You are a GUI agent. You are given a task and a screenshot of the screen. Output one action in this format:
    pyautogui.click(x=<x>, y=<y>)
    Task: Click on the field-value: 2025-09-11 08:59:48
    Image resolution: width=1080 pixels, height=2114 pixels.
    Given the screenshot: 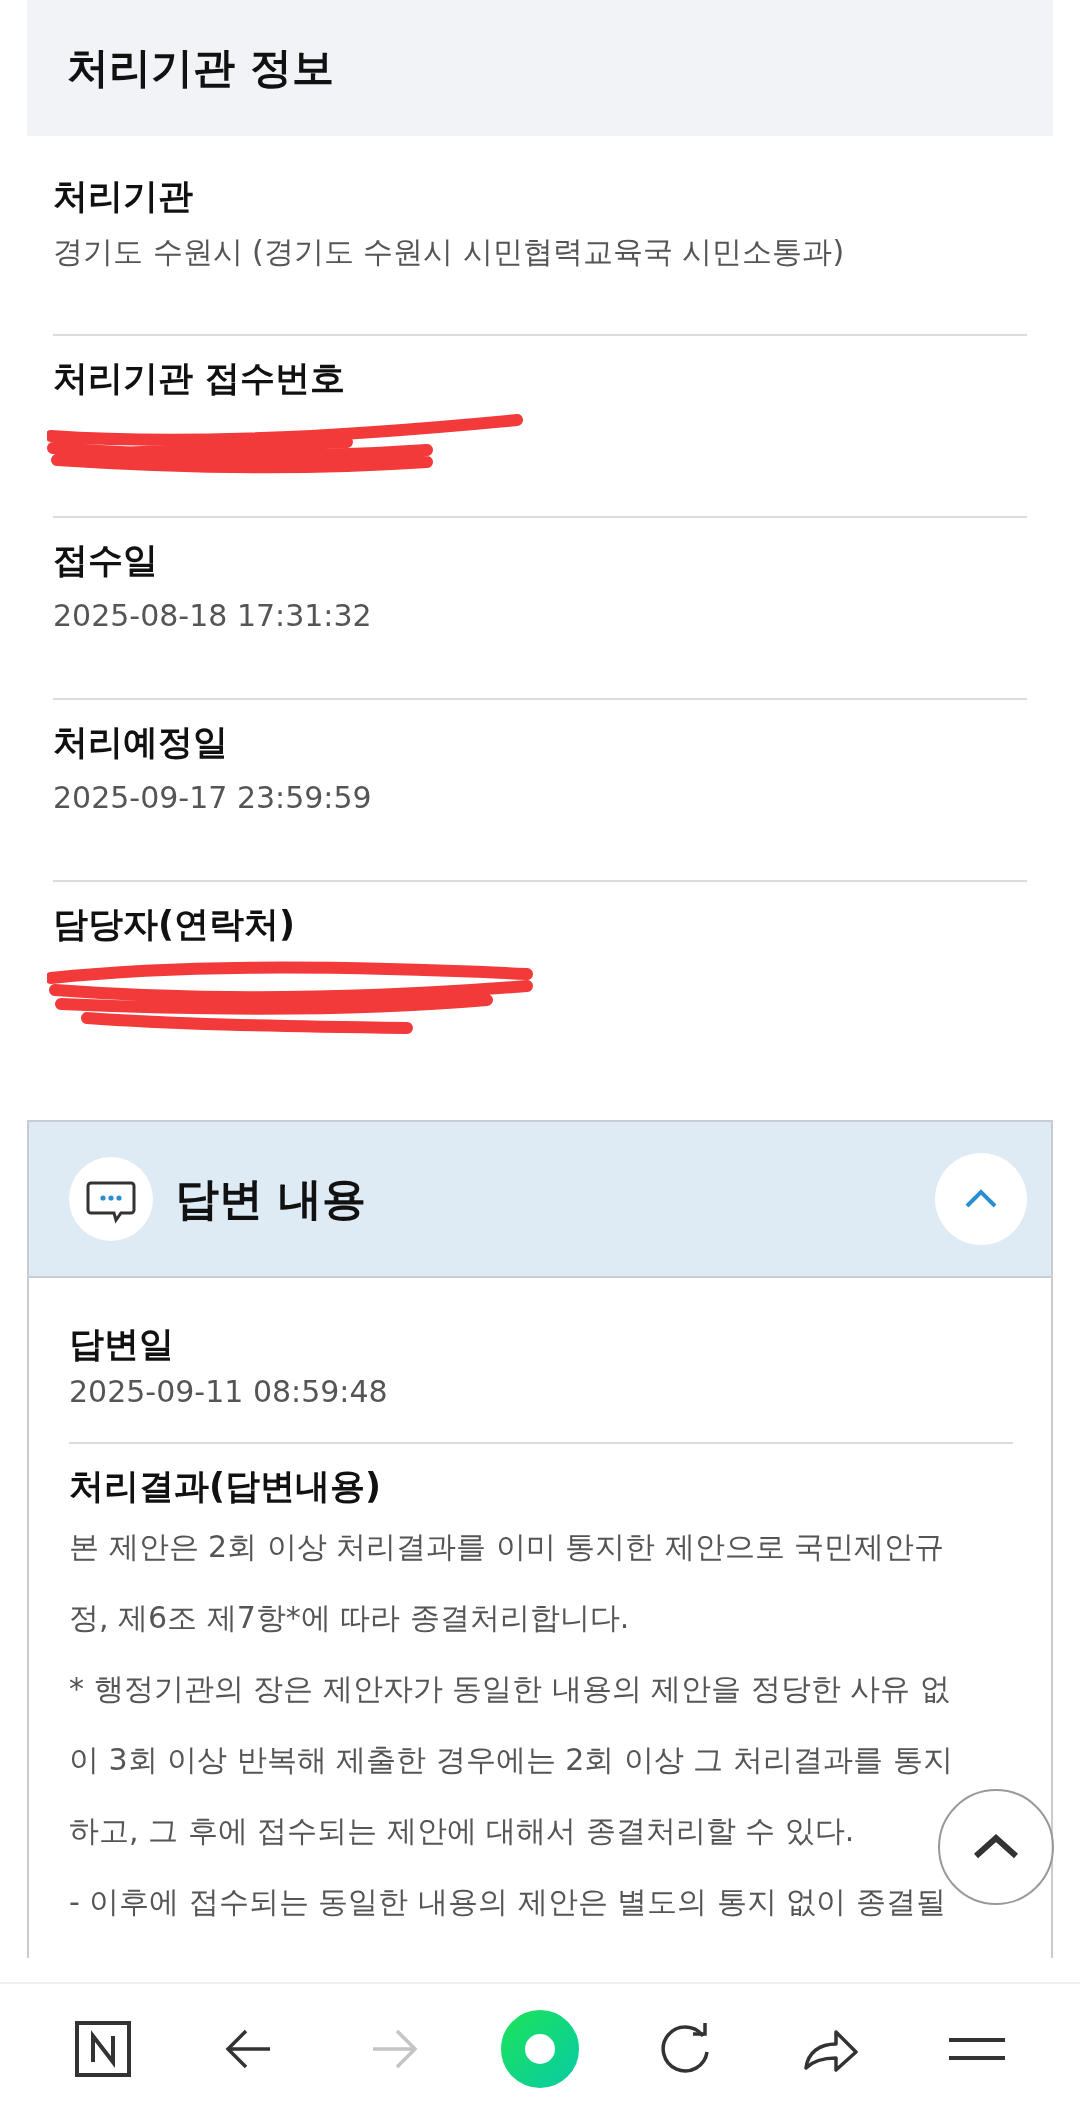 What is the action you would take?
    pyautogui.click(x=229, y=1392)
    